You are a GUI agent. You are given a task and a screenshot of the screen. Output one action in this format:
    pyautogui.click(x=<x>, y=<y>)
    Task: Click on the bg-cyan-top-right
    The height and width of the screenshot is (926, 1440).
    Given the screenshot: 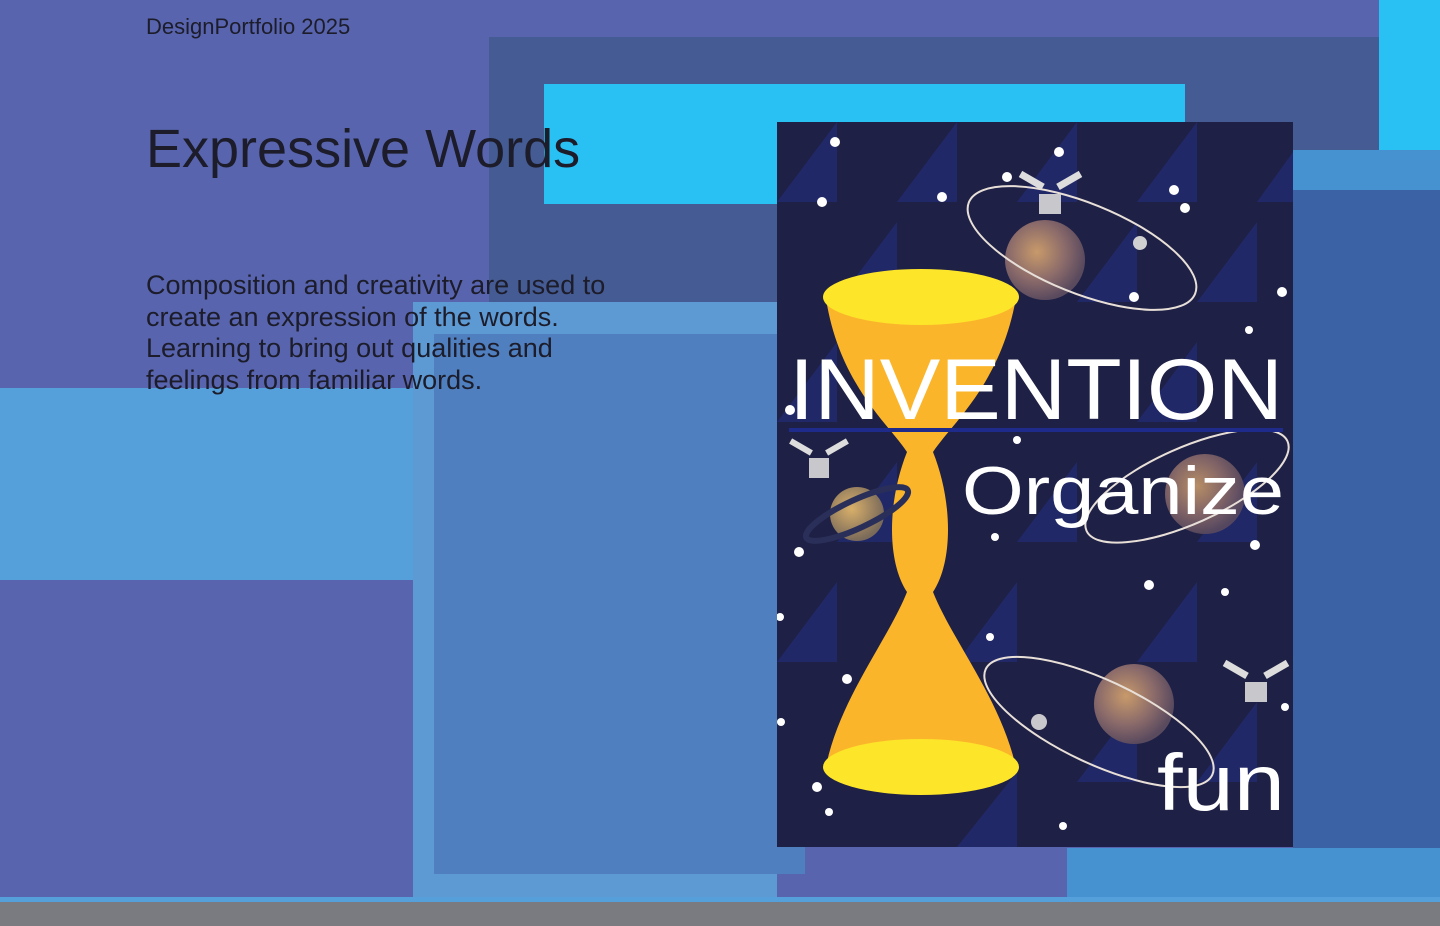 What is the action you would take?
    pyautogui.click(x=1409, y=75)
    